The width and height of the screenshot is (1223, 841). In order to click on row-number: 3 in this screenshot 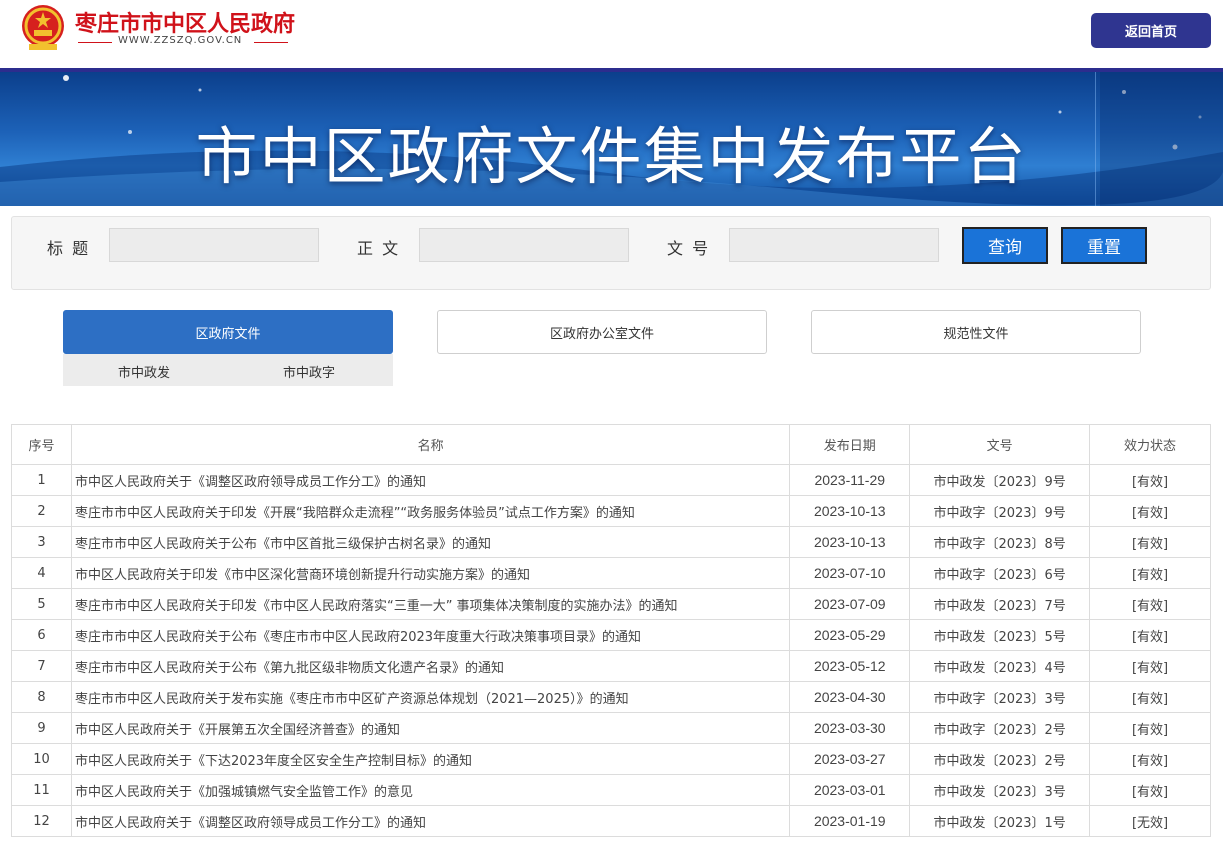, I will do `click(41, 542)`.